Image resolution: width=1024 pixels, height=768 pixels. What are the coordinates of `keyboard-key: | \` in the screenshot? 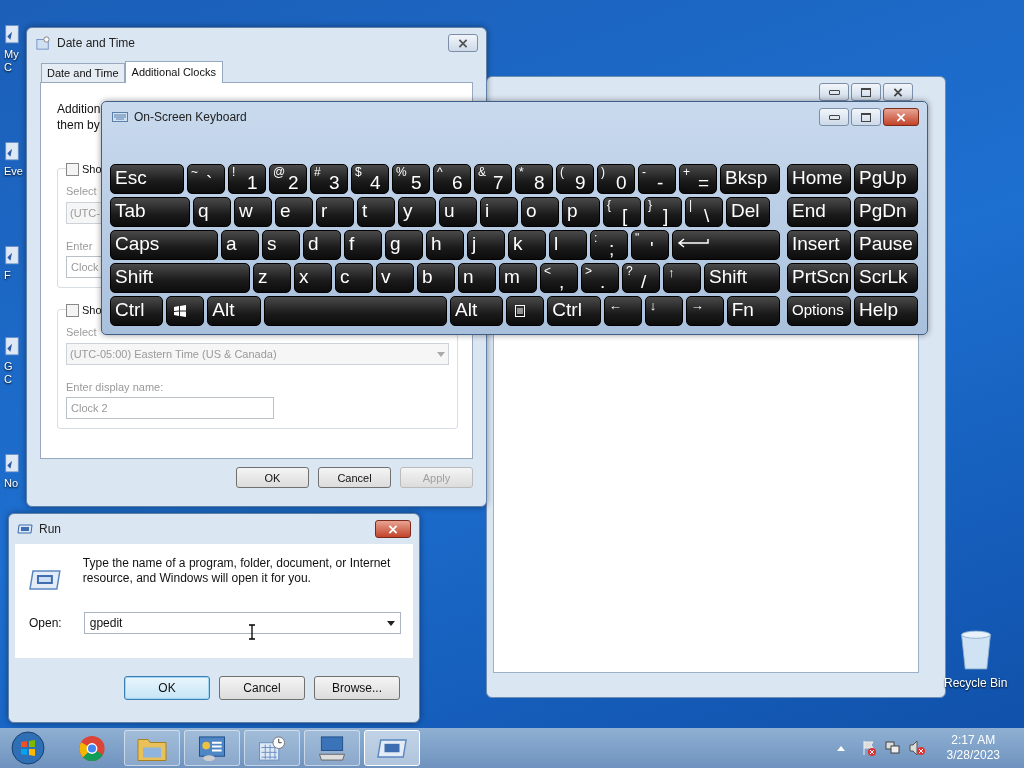 It's located at (704, 212).